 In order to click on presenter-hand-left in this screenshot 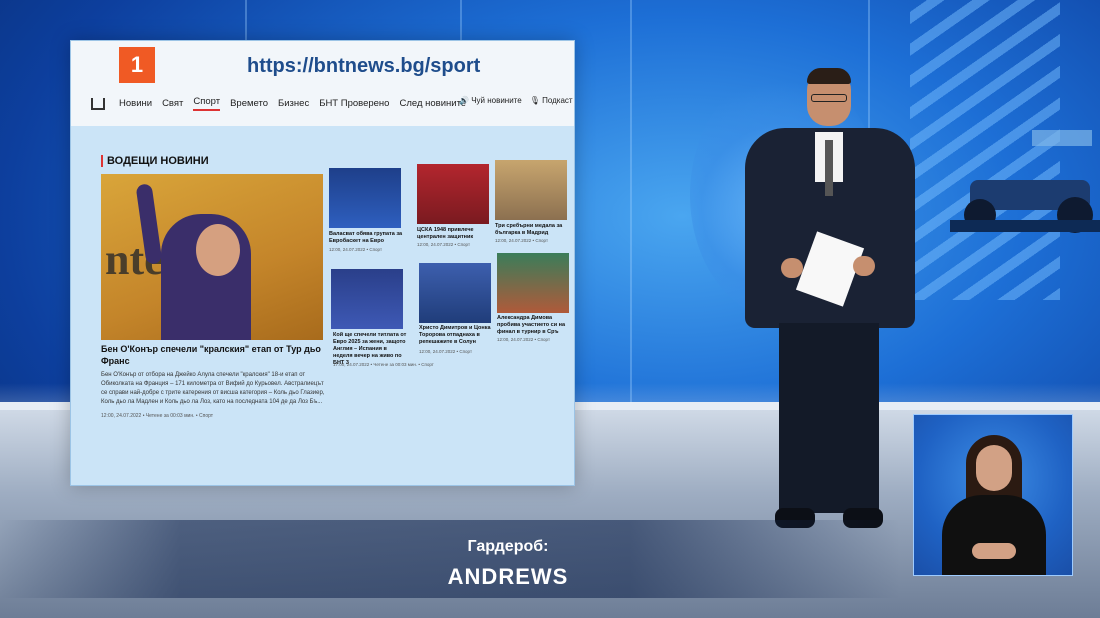, I will do `click(792, 268)`.